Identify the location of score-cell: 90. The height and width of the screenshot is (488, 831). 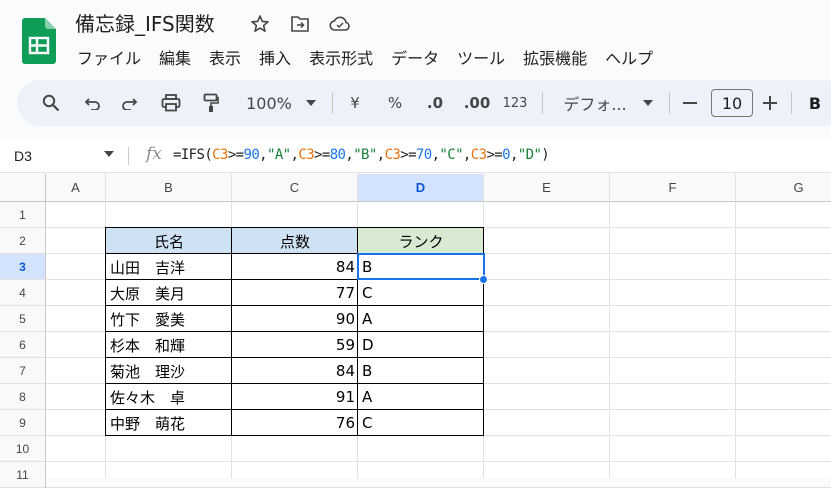
(295, 319).